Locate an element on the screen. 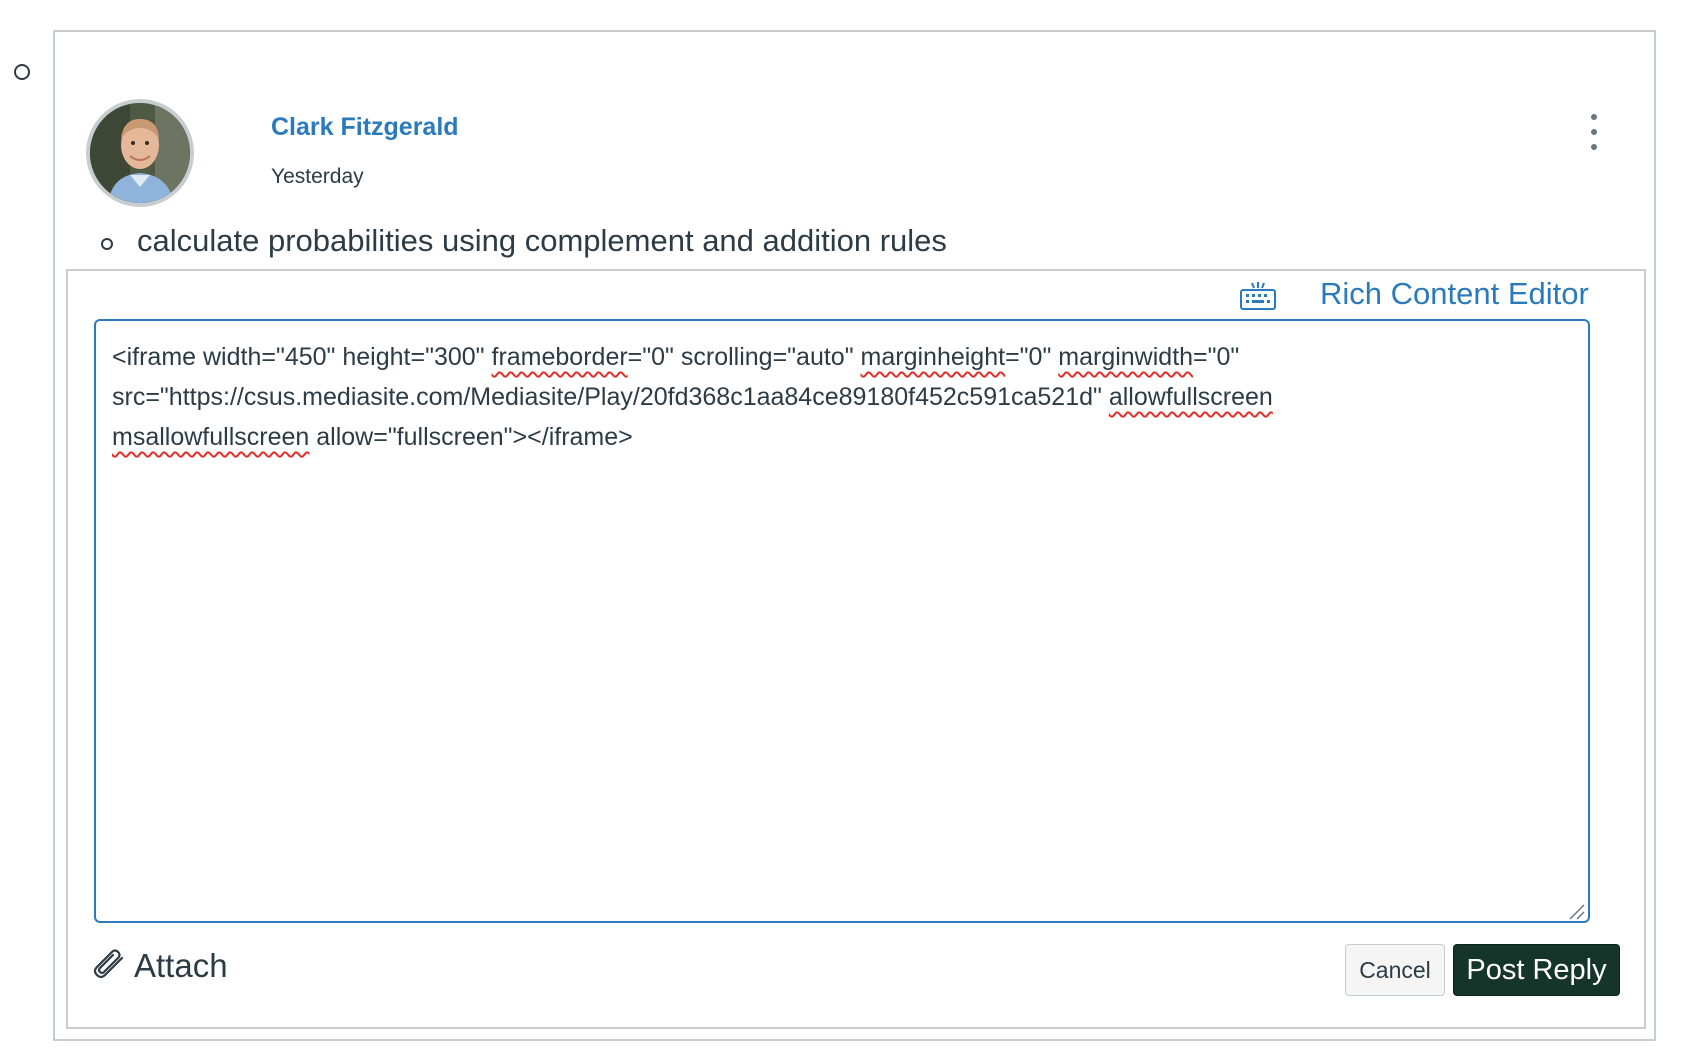 This screenshot has height=1056, width=1682. post-reply-button: Post Reply is located at coordinates (1536, 970).